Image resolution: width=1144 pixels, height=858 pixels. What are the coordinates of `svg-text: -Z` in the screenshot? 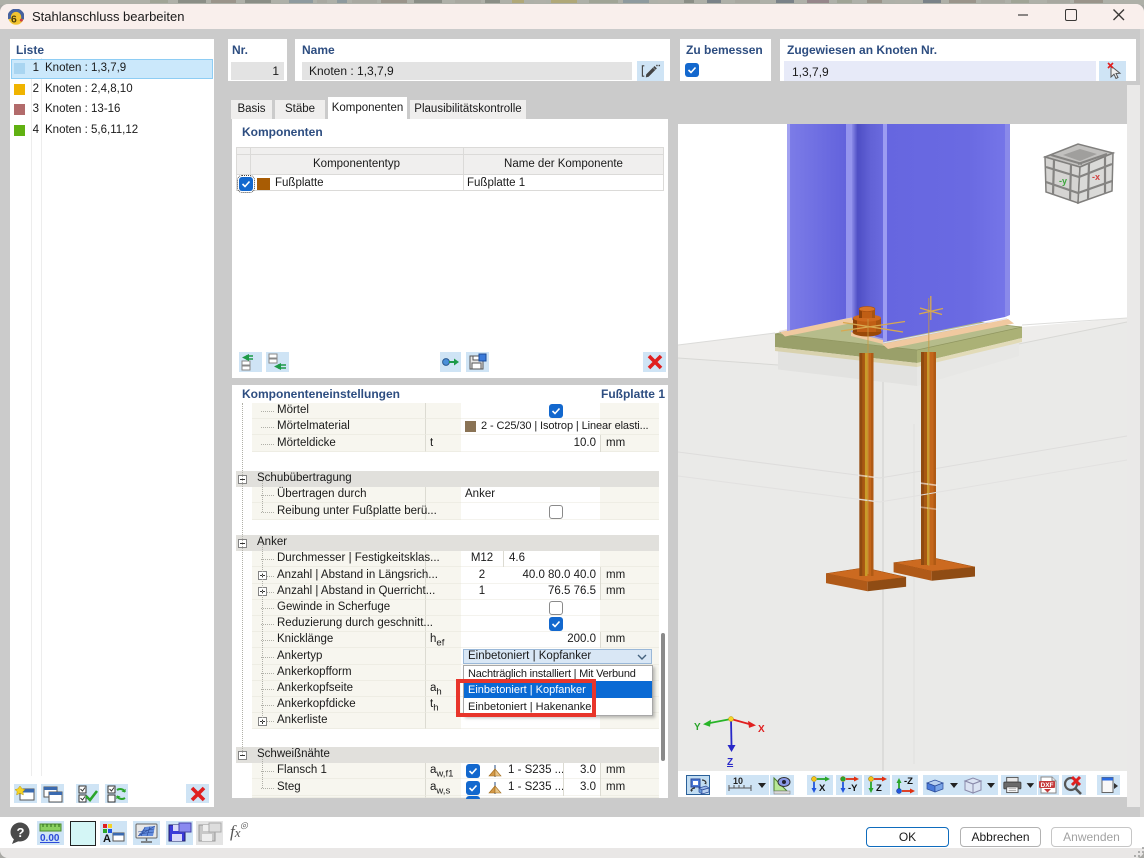 It's located at (908, 781).